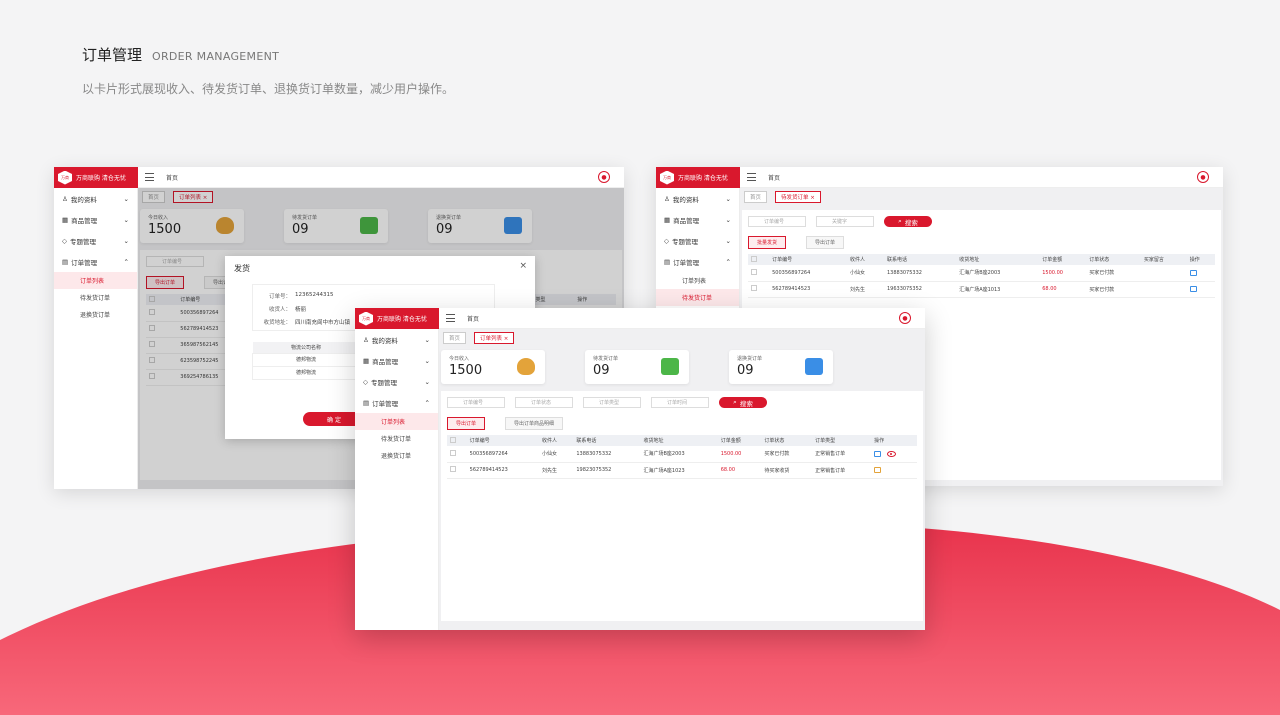 This screenshot has height=715, width=1280. What do you see at coordinates (427, 381) in the screenshot?
I see `chevron-down-icon: ⌄` at bounding box center [427, 381].